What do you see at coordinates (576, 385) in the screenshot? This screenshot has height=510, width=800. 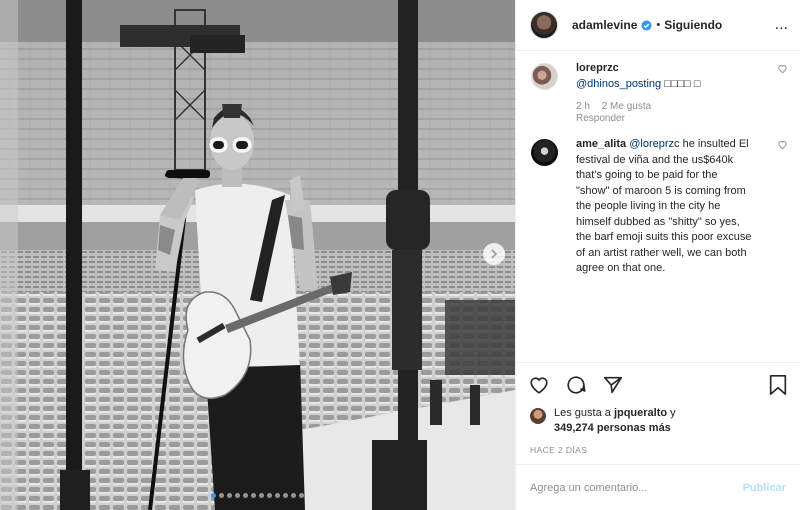 I see `comment-bubble-icon` at bounding box center [576, 385].